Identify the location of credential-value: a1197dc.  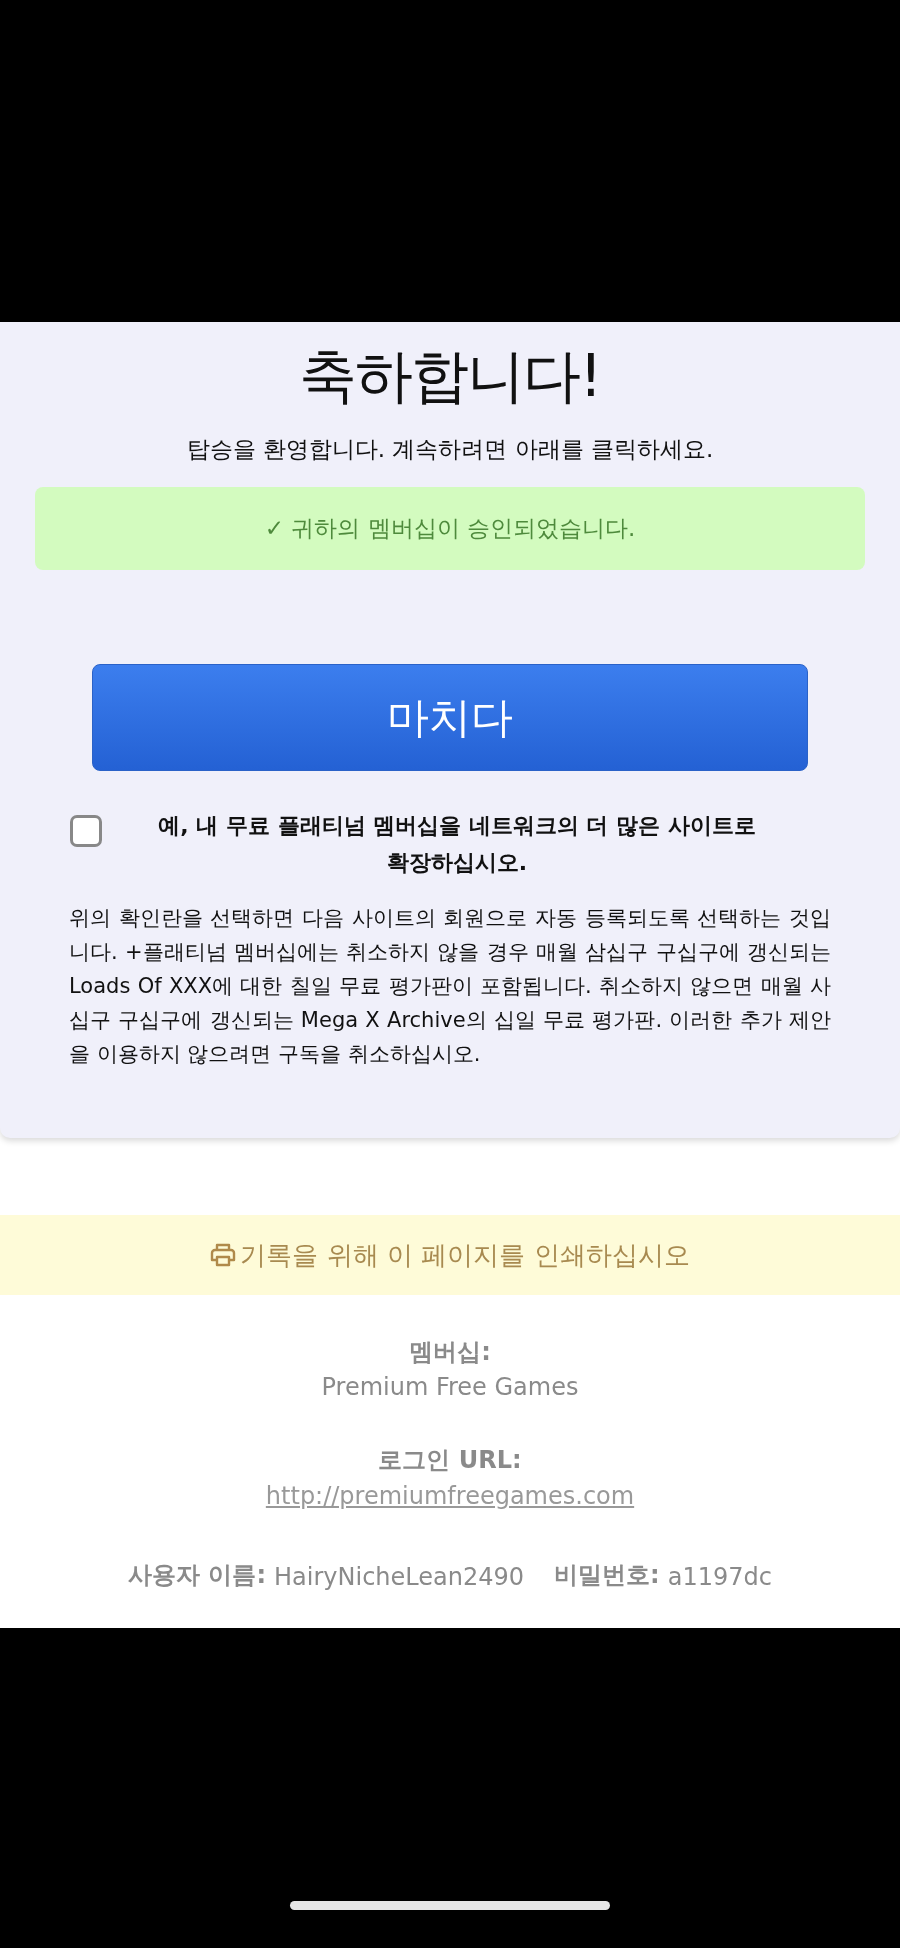
(719, 1577).